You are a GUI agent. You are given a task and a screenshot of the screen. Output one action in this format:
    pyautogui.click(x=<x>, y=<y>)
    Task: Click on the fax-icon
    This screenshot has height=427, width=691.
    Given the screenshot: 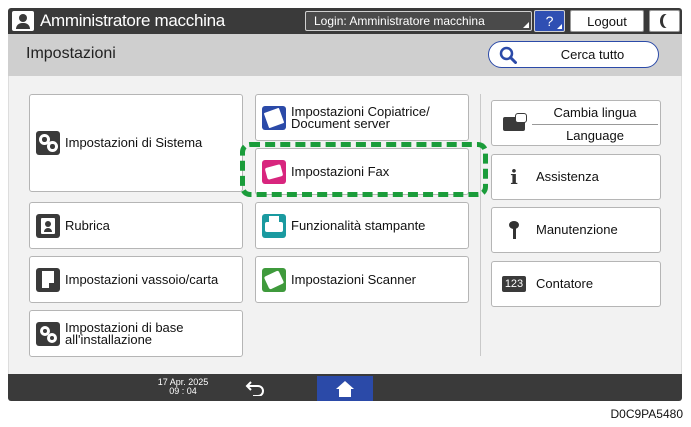 What is the action you would take?
    pyautogui.click(x=274, y=171)
    